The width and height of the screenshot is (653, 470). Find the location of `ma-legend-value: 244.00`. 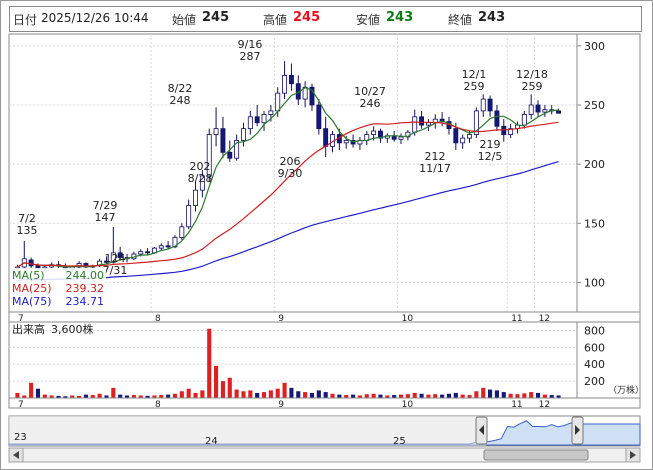

ma-legend-value: 244.00 is located at coordinates (85, 275).